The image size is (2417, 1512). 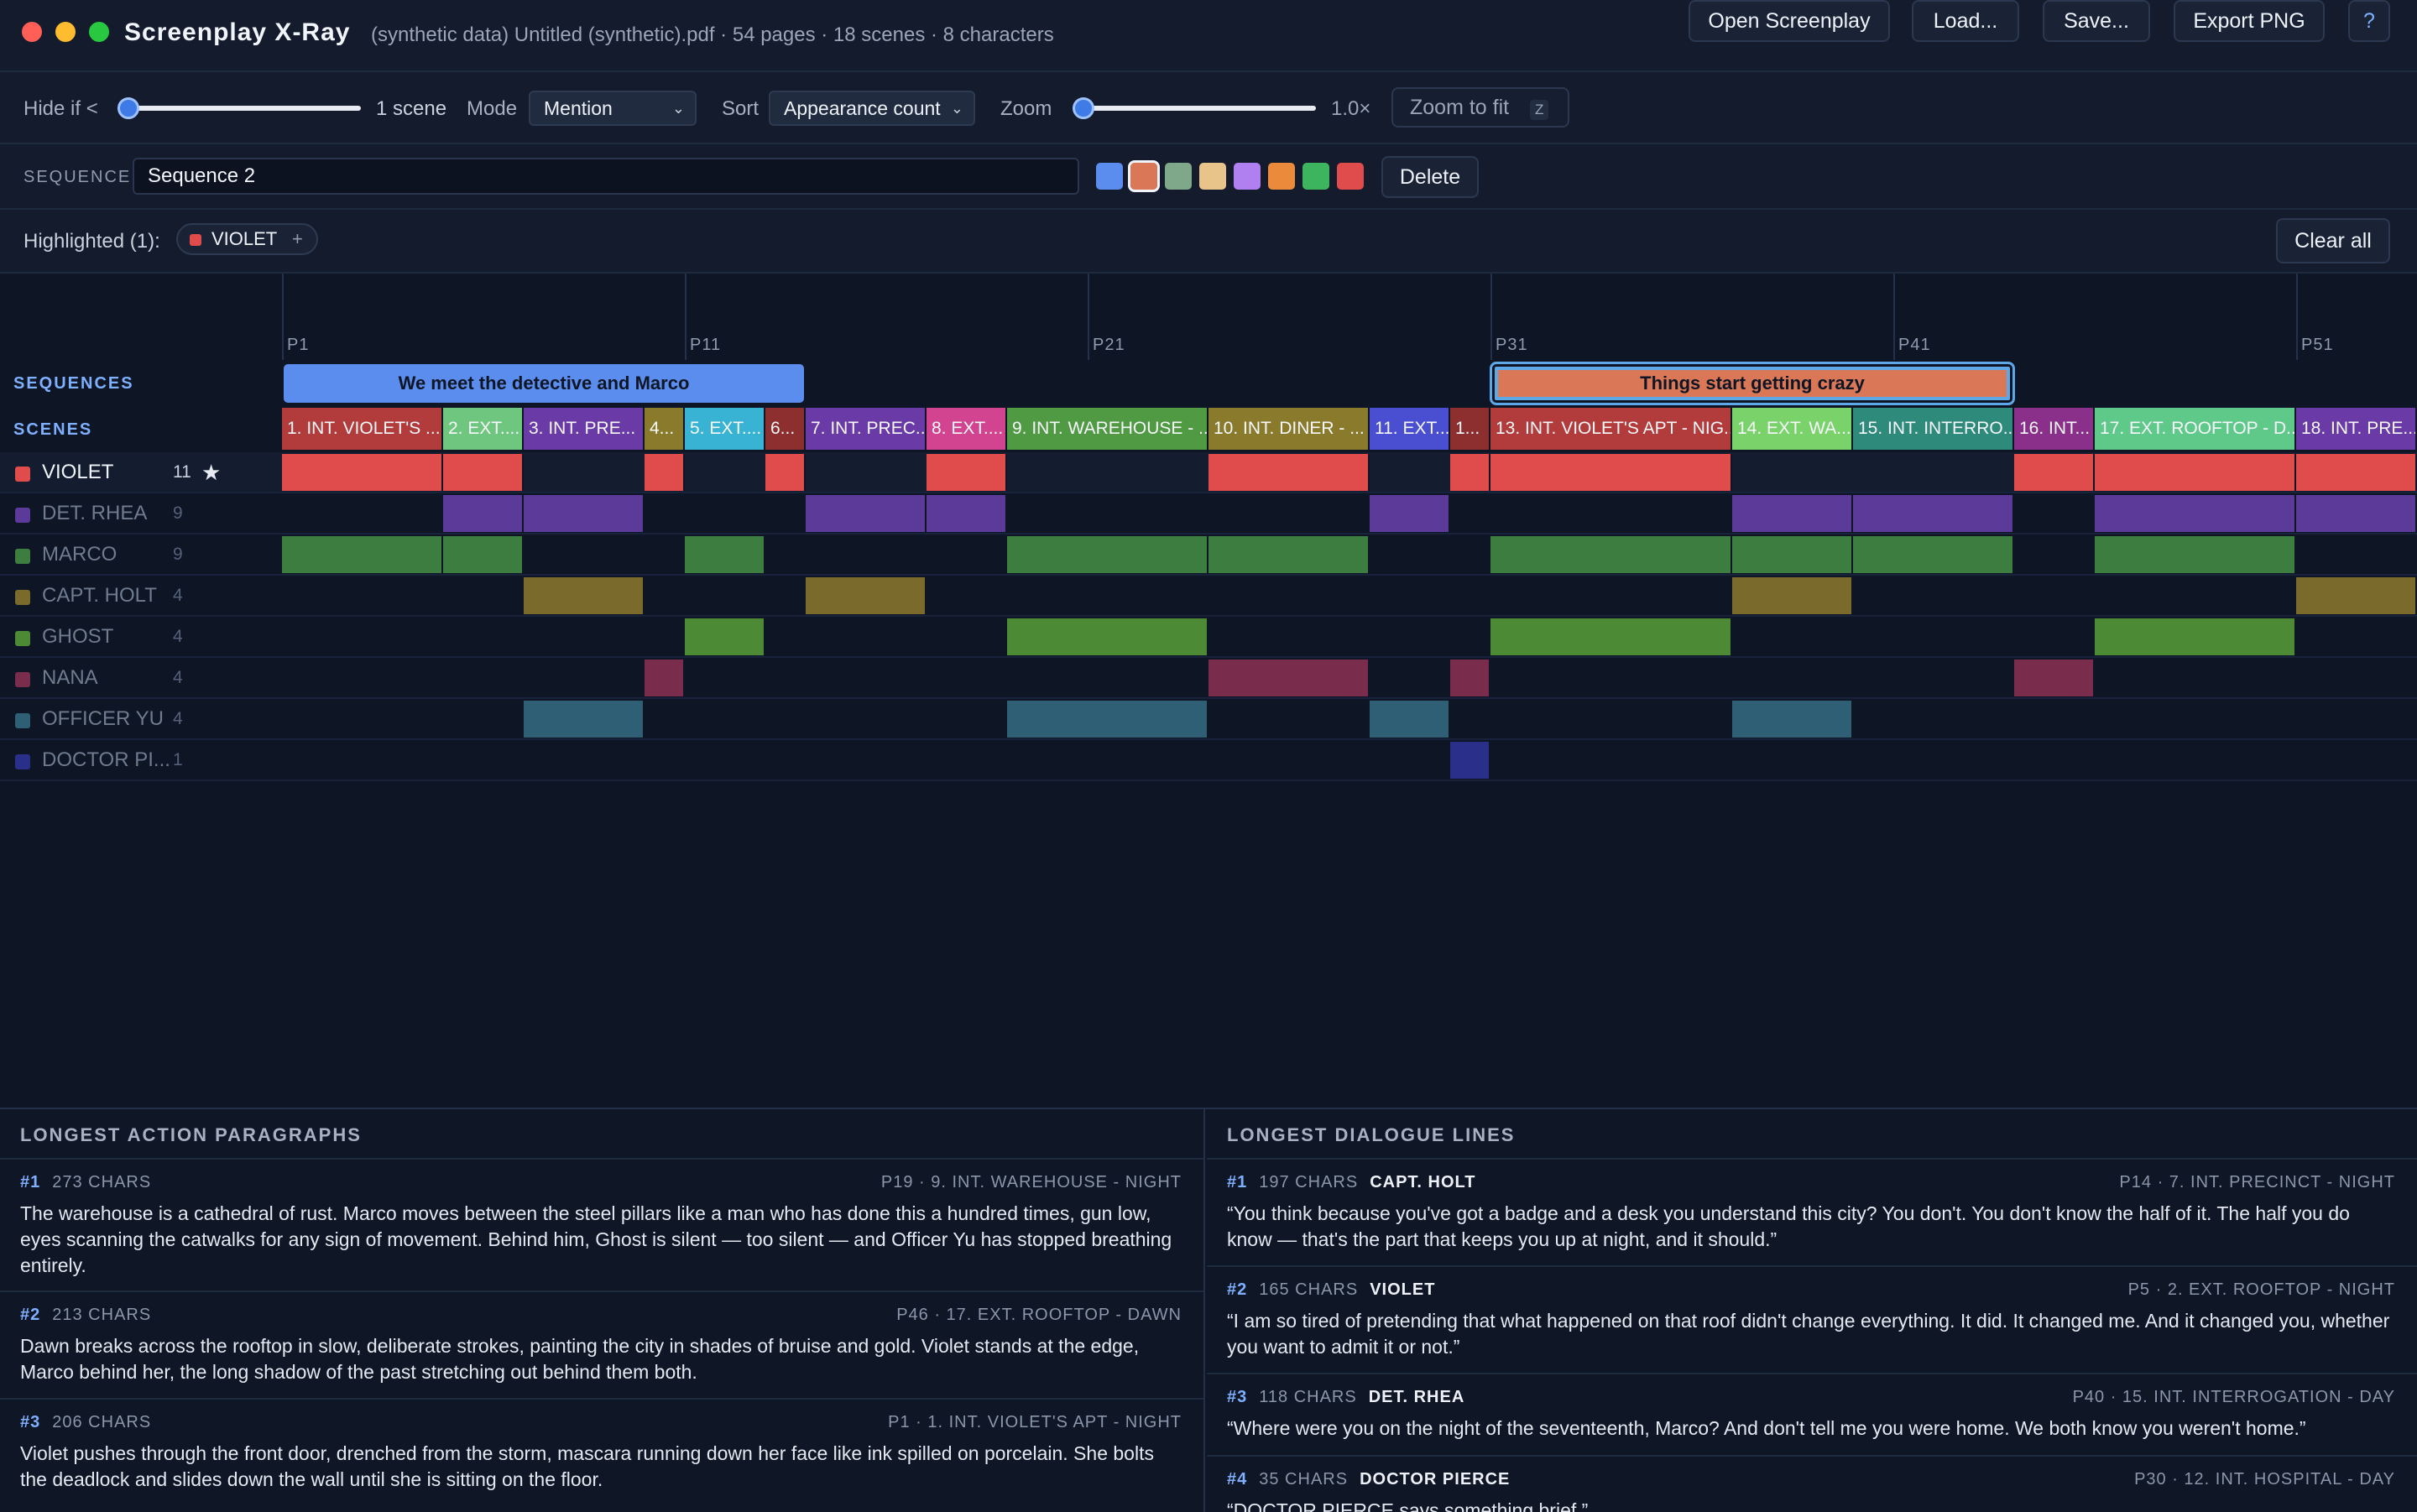 I want to click on hide-threshold-slider, so click(x=239, y=108).